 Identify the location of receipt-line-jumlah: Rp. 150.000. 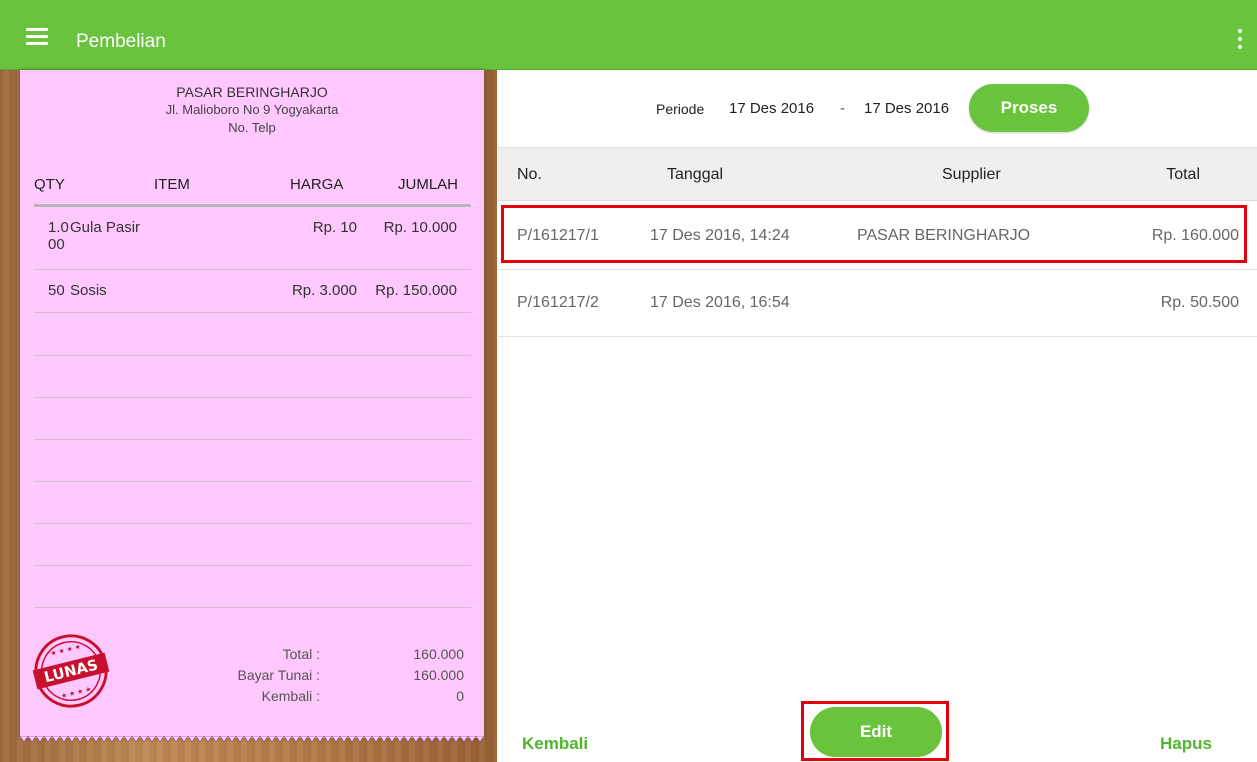
(416, 290).